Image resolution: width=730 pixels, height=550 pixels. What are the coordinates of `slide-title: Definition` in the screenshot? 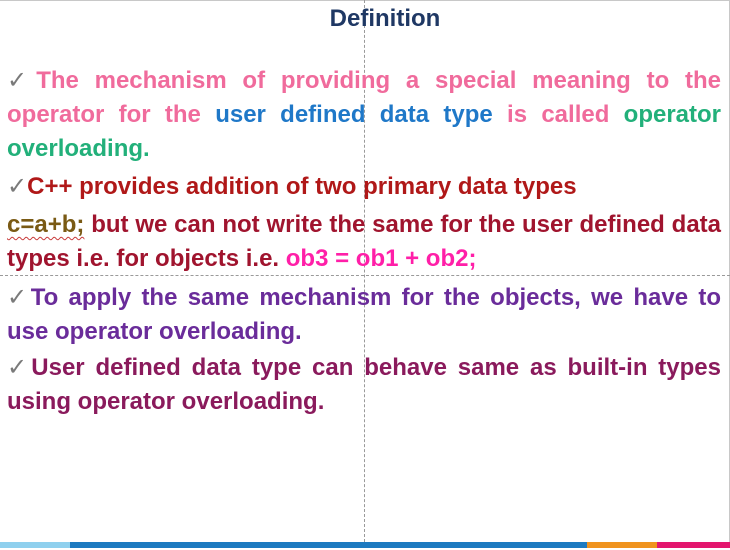 It's located at (385, 18).